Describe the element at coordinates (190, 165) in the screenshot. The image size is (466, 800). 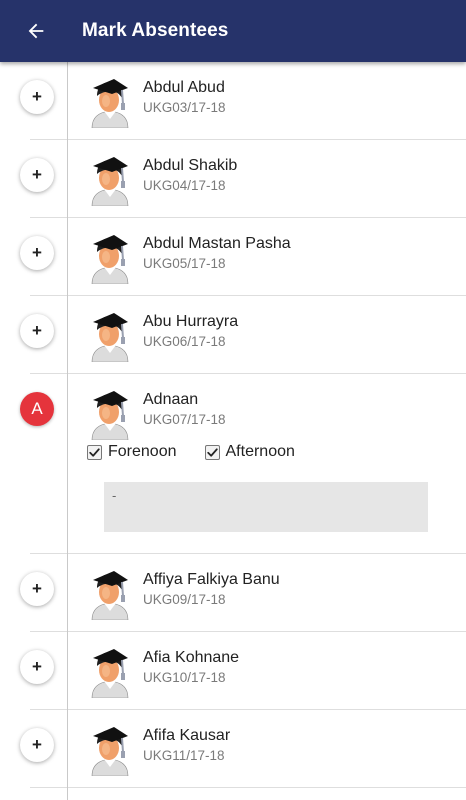
I see `student-name: Abdul Shakib` at that location.